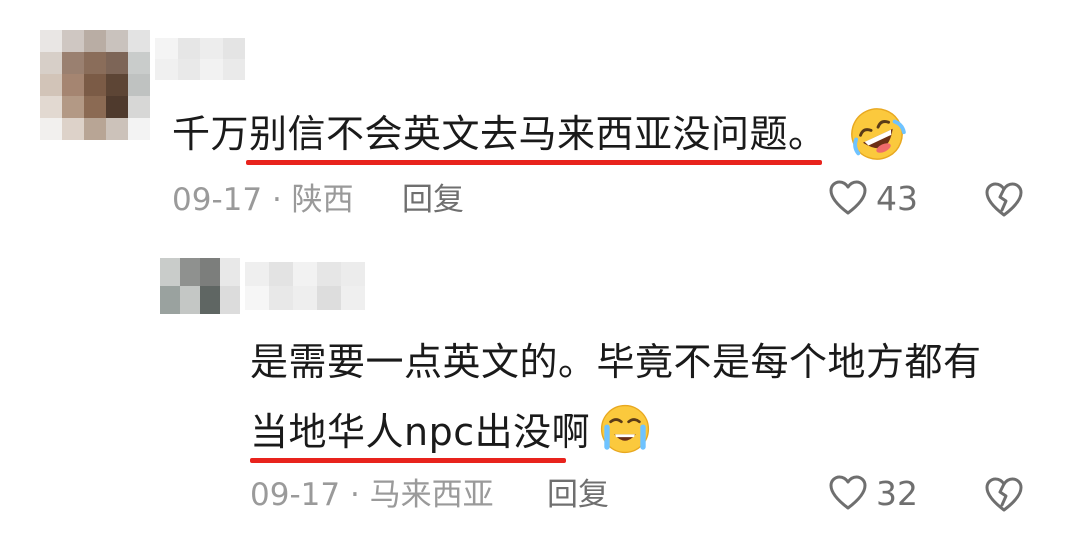  Describe the element at coordinates (616, 362) in the screenshot. I see `reply-text-line: 是需要一点英文的。毕竟不是每个地方都有` at that location.